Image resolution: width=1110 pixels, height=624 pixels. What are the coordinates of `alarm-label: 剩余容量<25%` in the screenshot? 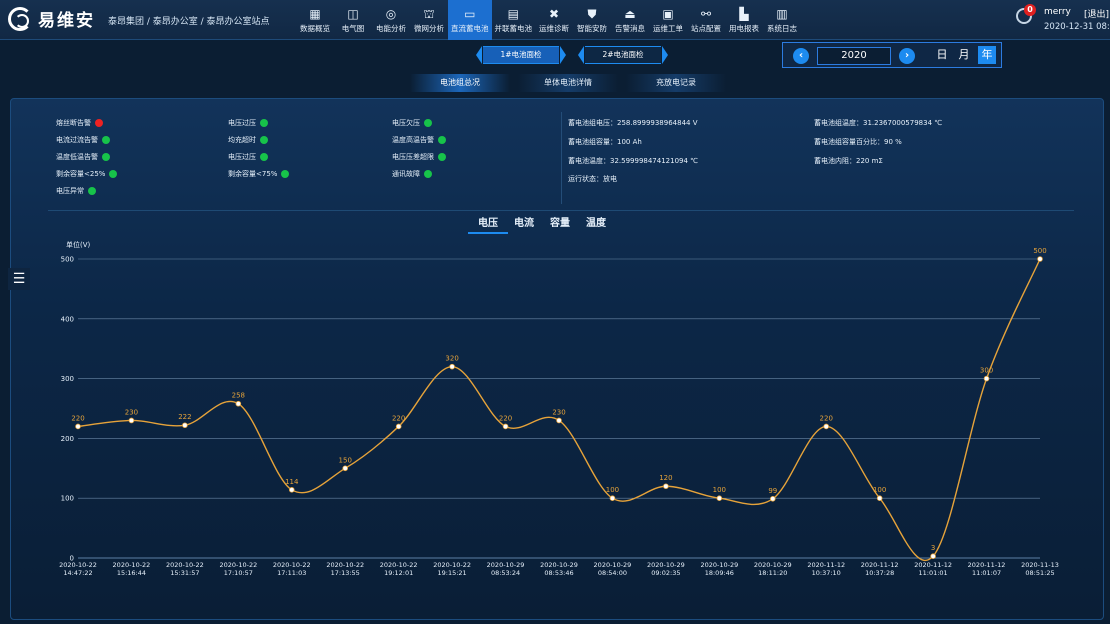 It's located at (81, 174).